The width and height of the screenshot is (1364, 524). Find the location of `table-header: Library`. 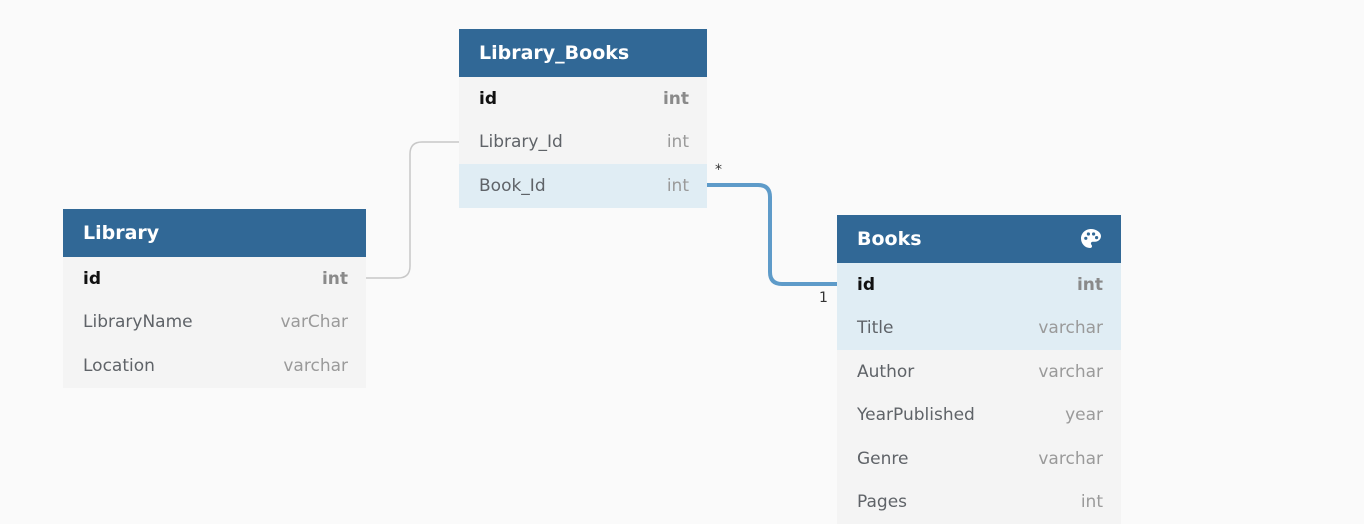

table-header: Library is located at coordinates (214, 233).